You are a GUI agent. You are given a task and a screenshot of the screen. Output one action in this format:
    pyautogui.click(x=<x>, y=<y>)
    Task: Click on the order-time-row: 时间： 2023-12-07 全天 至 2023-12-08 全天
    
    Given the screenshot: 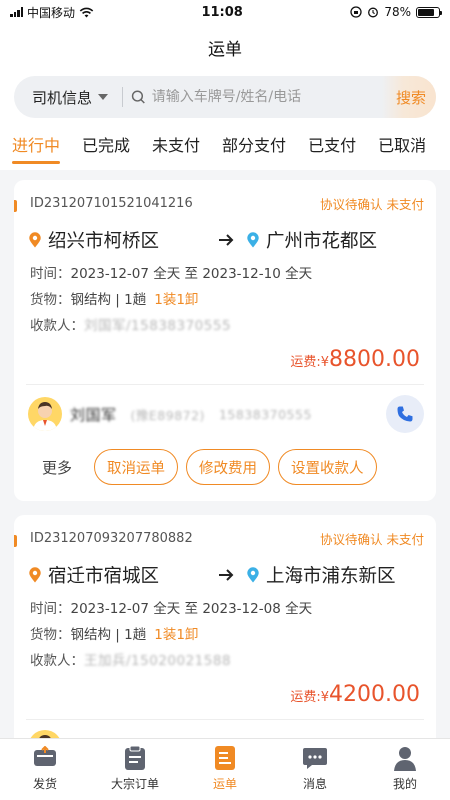 What is the action you would take?
    pyautogui.click(x=225, y=607)
    